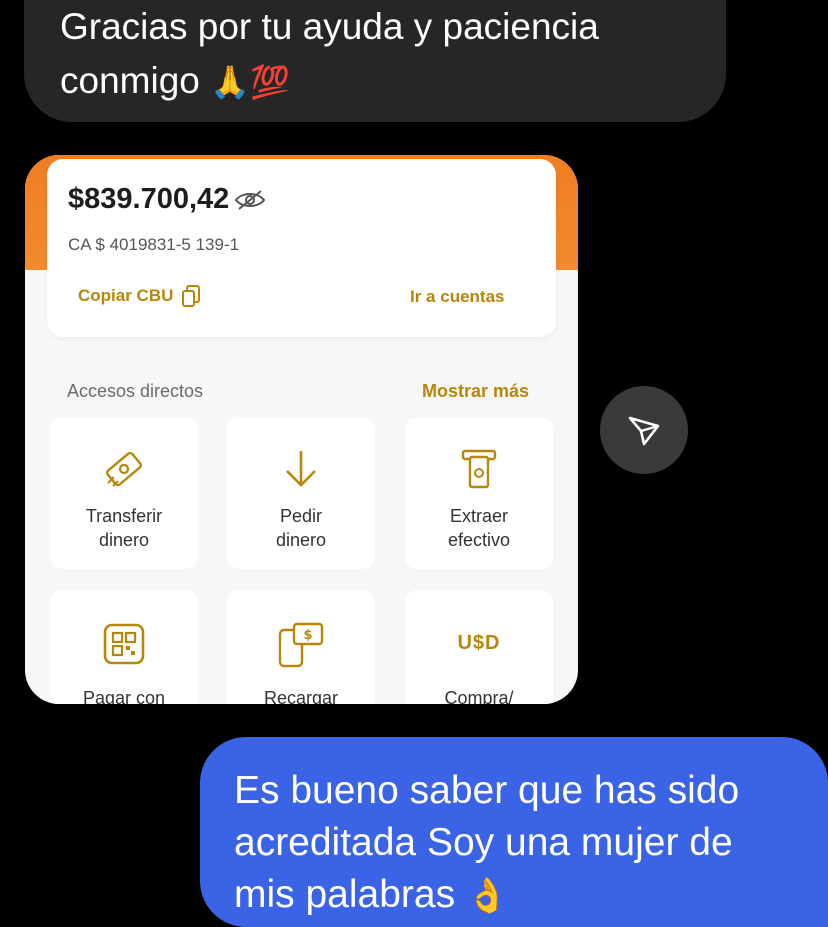 The height and width of the screenshot is (927, 828). I want to click on shortcut-transfer-money: Transferir dinero, so click(124, 493).